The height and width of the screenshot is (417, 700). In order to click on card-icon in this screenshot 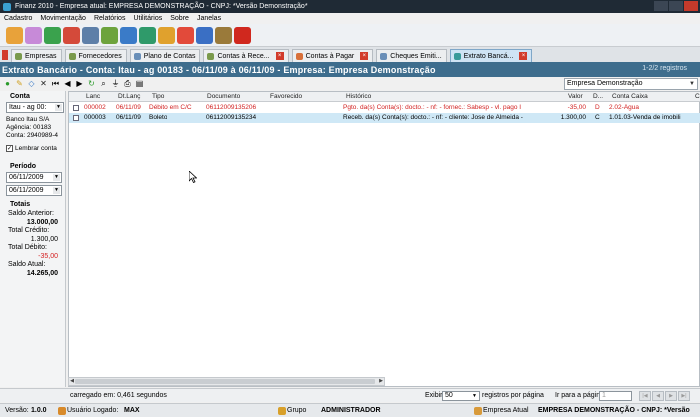, I will do `click(128, 35)`.